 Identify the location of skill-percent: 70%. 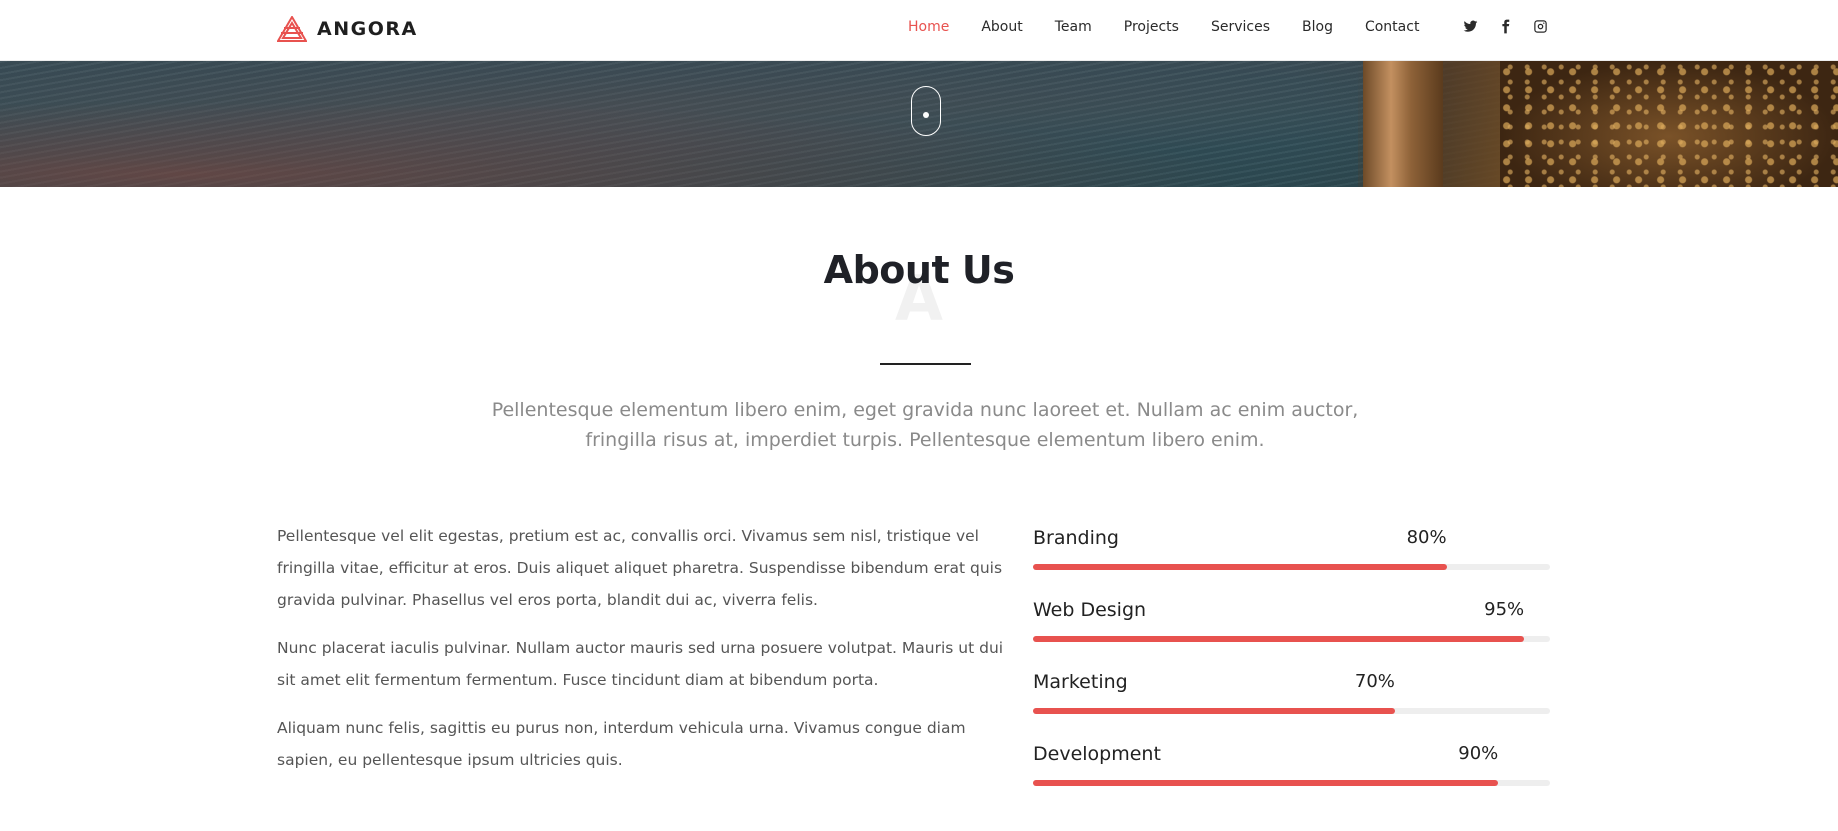
(1374, 681).